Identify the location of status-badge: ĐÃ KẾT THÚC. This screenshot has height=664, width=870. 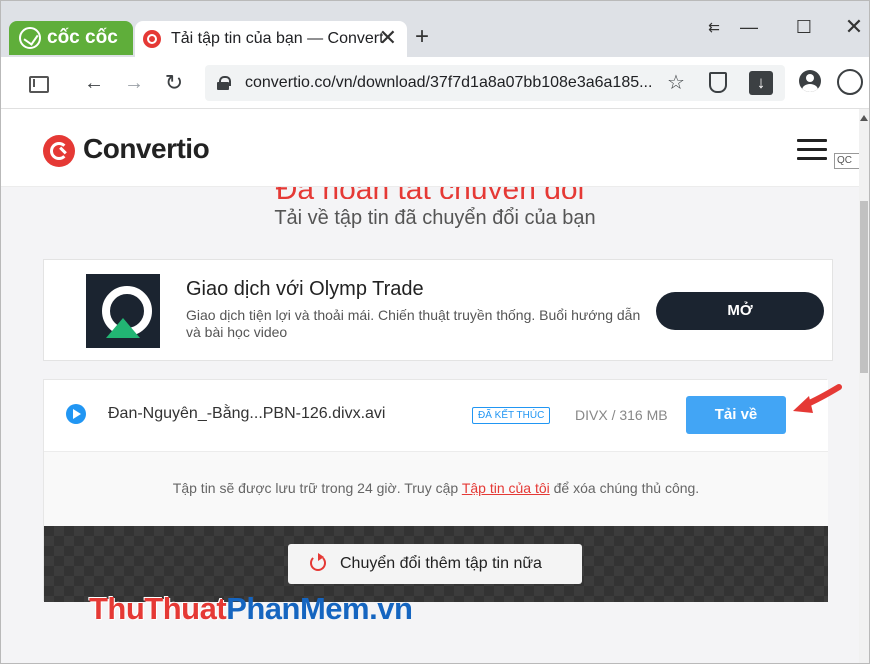
(511, 415).